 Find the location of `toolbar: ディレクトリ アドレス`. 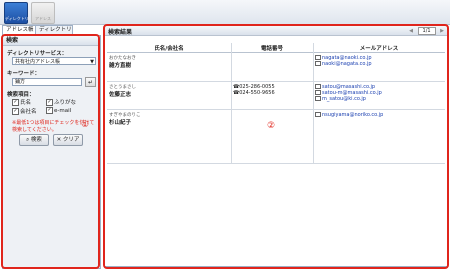

toolbar: ディレクトリ アドレス is located at coordinates (225, 12).